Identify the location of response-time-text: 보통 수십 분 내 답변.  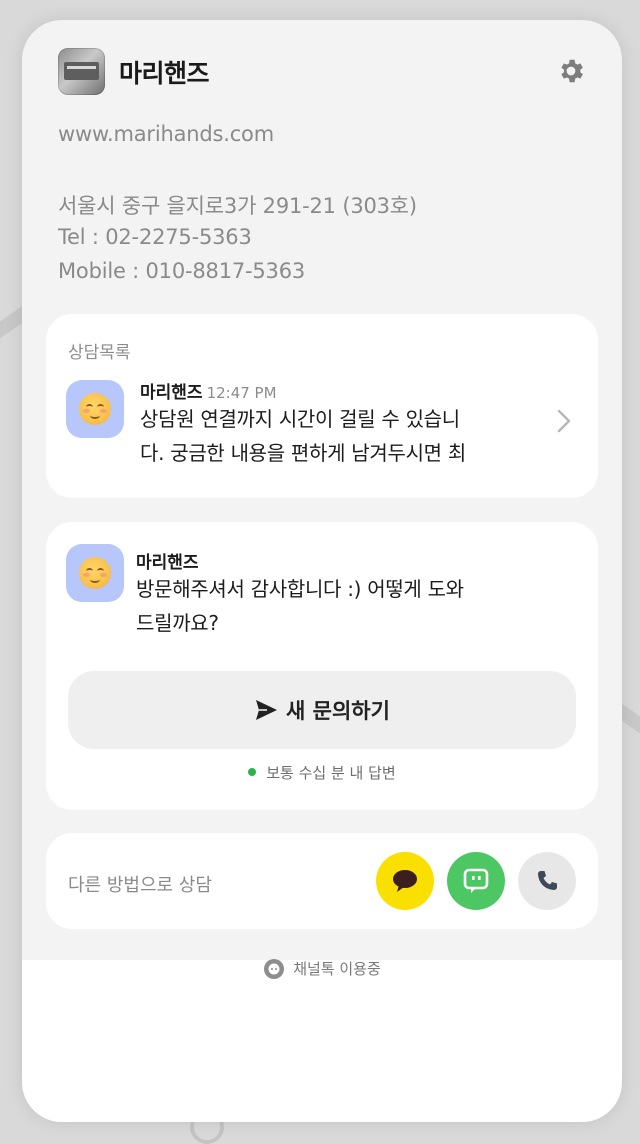
(331, 773).